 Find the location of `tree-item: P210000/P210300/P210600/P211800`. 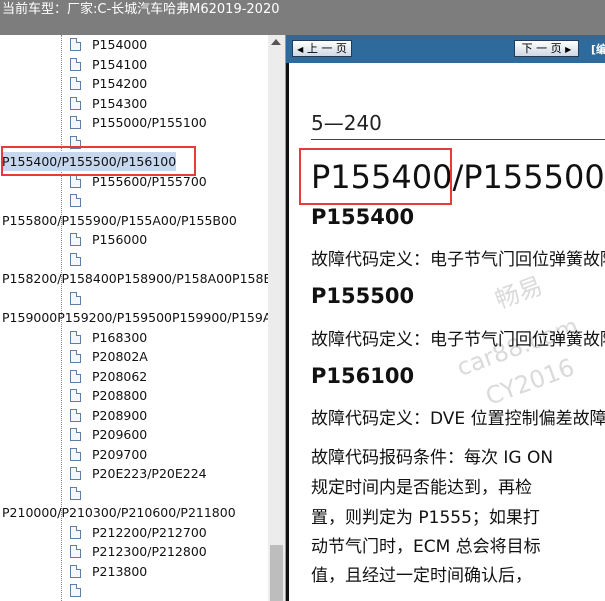

tree-item: P210000/P210300/P210600/P211800 is located at coordinates (119, 512).